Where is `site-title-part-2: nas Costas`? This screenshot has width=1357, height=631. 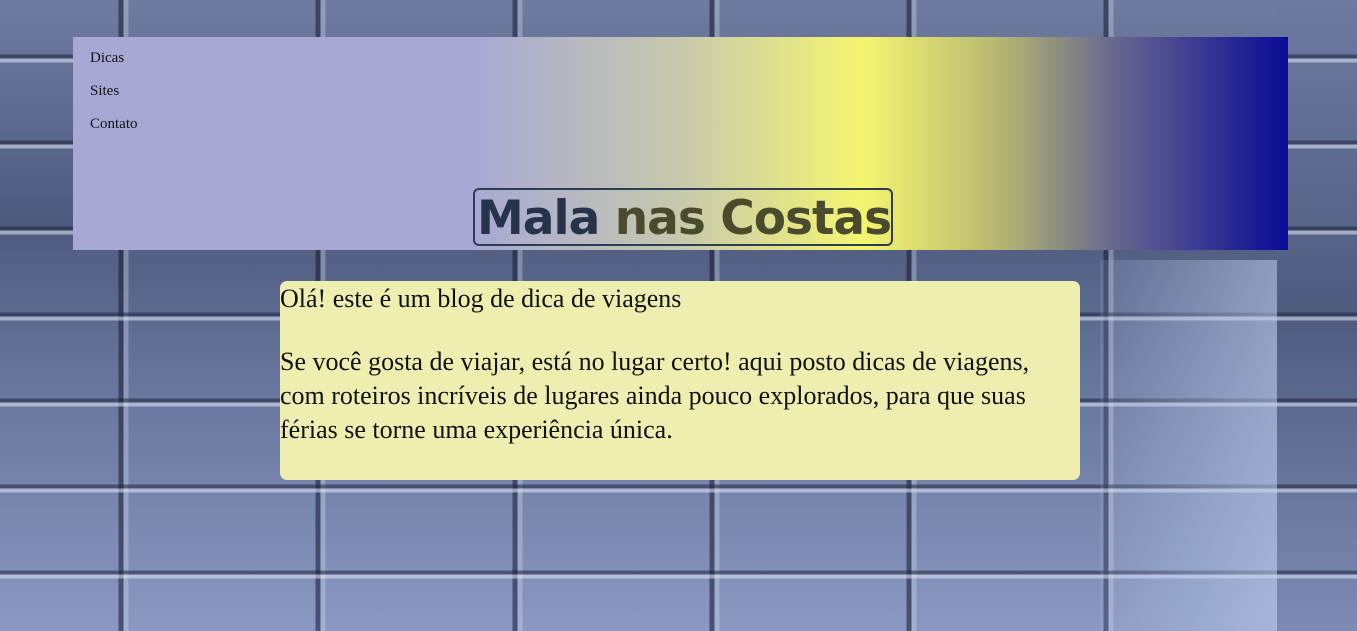 site-title-part-2: nas Costas is located at coordinates (753, 218).